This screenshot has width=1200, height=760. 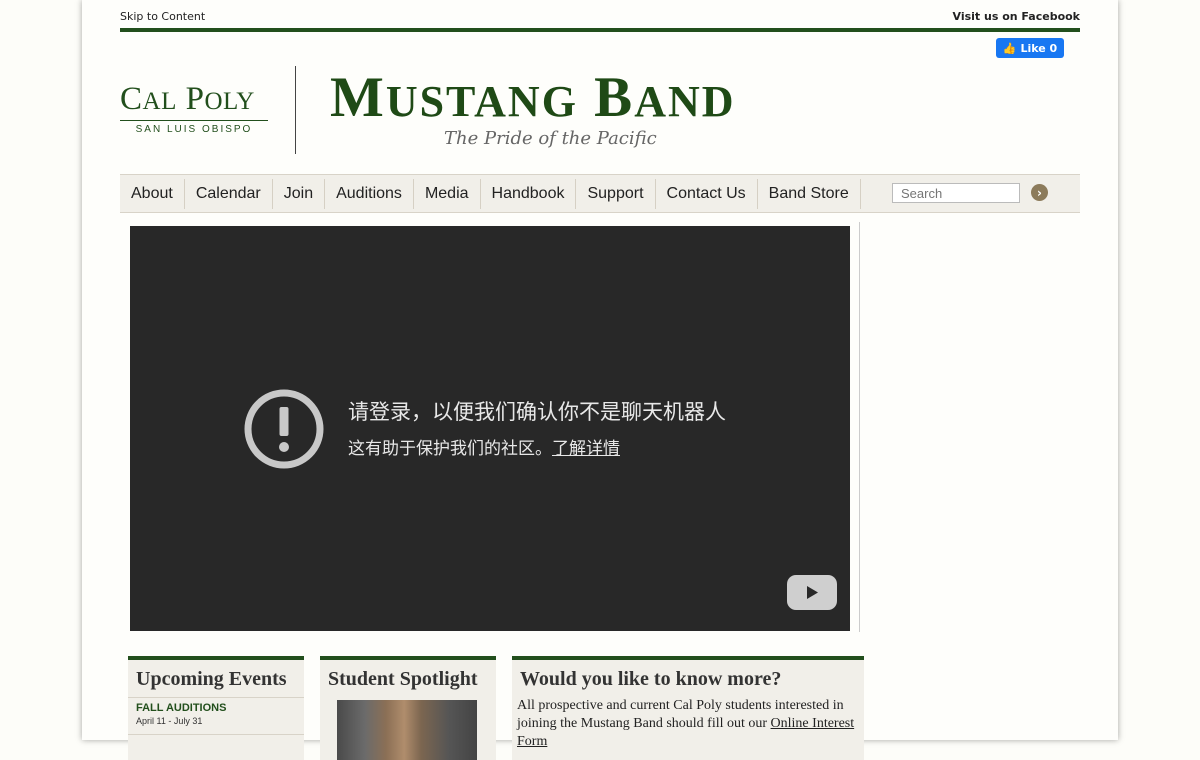 What do you see at coordinates (187, 99) in the screenshot?
I see `cal-poly-wordmark: CAL POLY` at bounding box center [187, 99].